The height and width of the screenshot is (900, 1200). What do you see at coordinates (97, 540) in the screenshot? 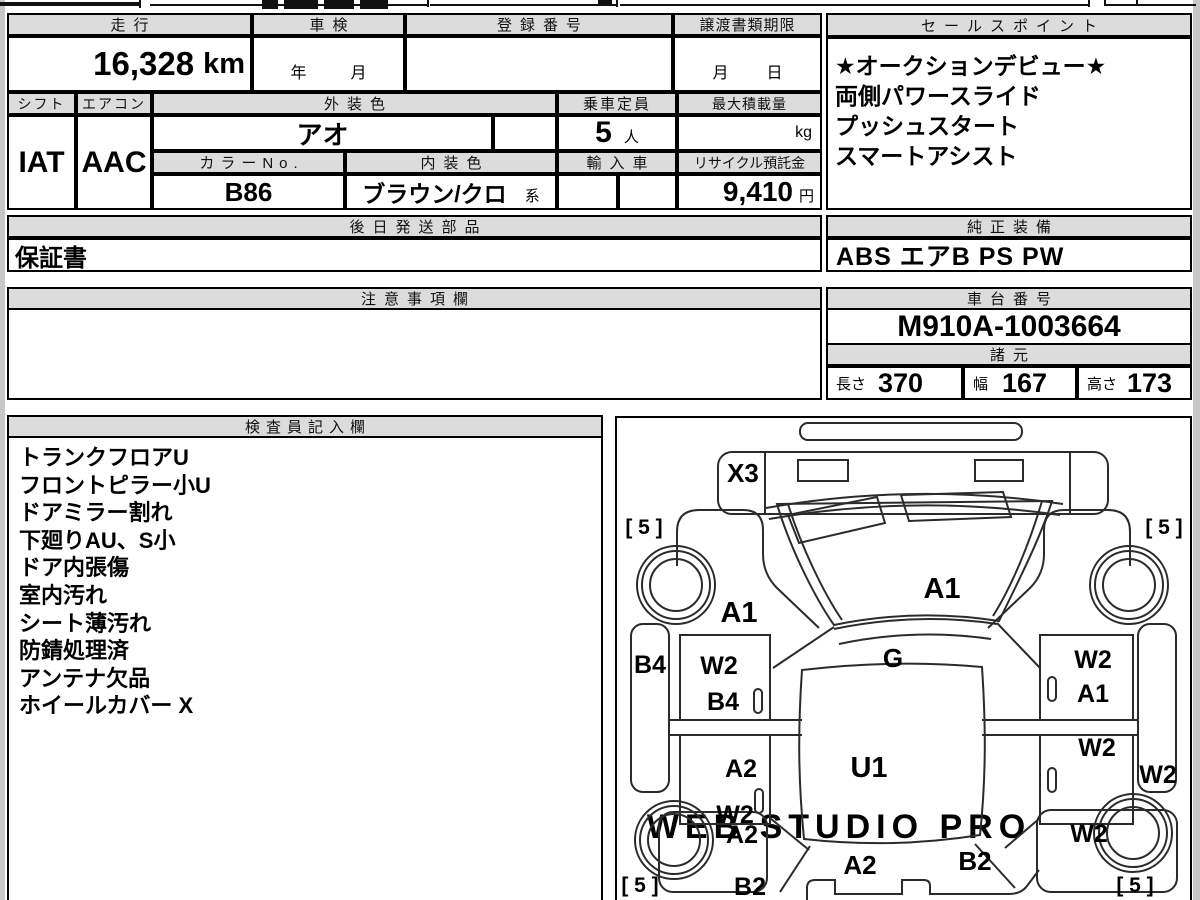
I see `inspector-line: 下廻りAU、S小` at bounding box center [97, 540].